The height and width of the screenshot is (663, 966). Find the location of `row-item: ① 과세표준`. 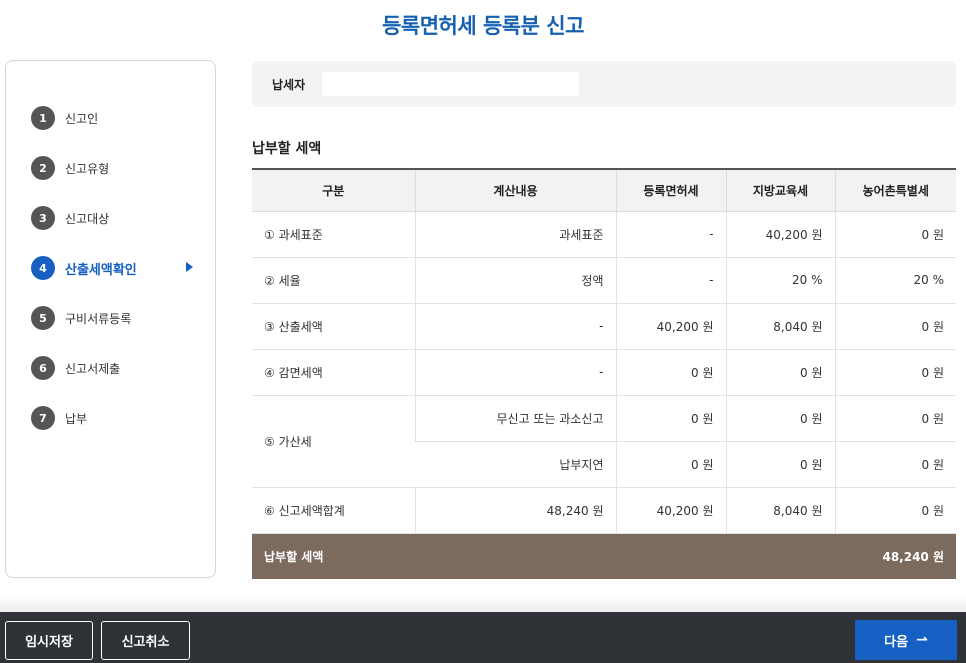

row-item: ① 과세표준 is located at coordinates (333, 234).